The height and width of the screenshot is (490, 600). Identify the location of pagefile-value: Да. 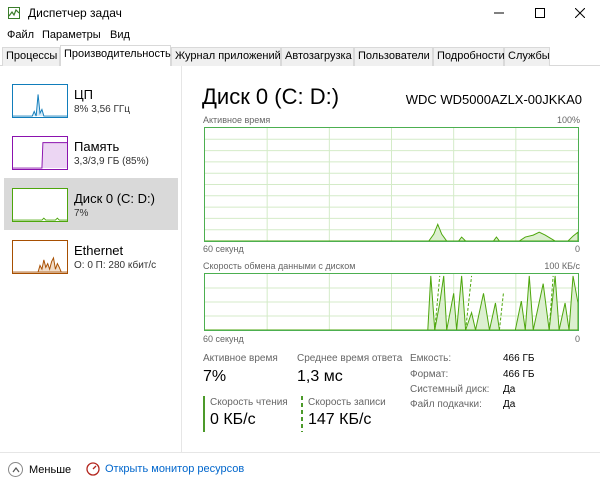
(509, 404).